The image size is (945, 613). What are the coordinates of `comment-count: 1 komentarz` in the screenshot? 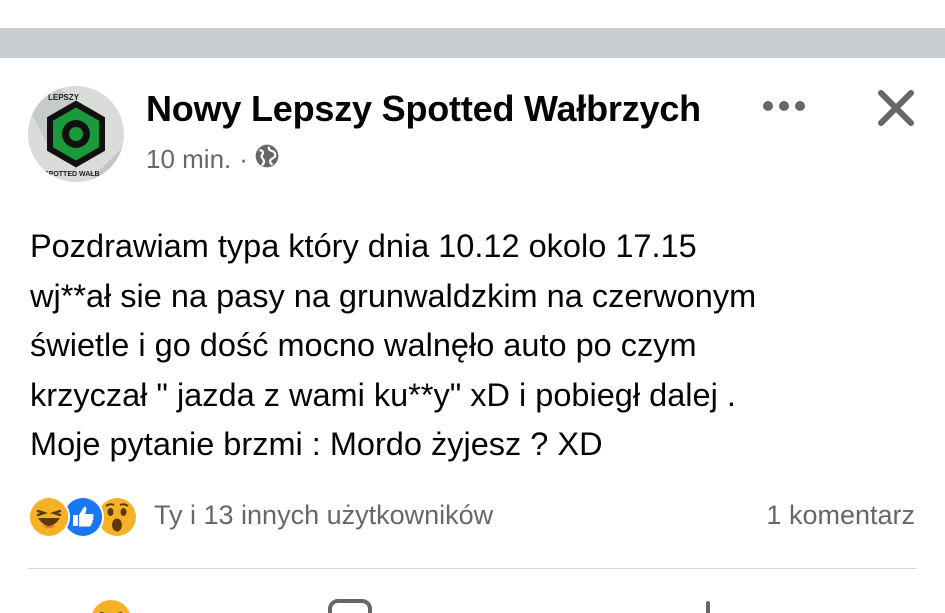 It's located at (840, 515).